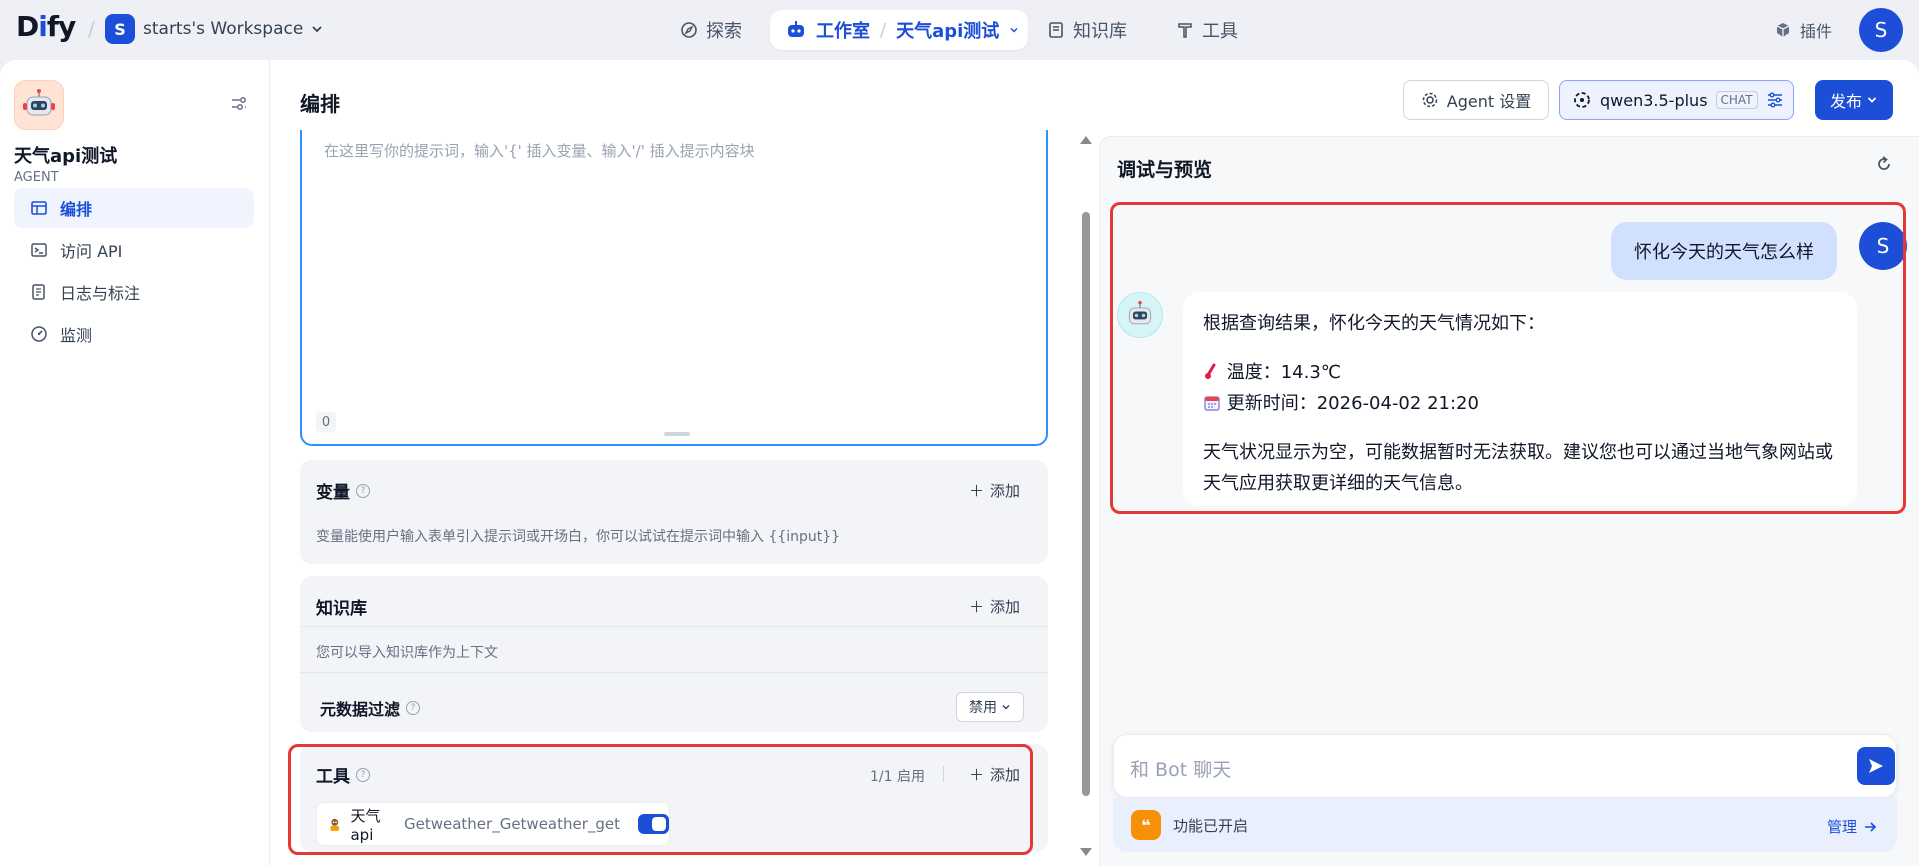 The width and height of the screenshot is (1919, 866). I want to click on scroll-down-arrow-icon, so click(1086, 852).